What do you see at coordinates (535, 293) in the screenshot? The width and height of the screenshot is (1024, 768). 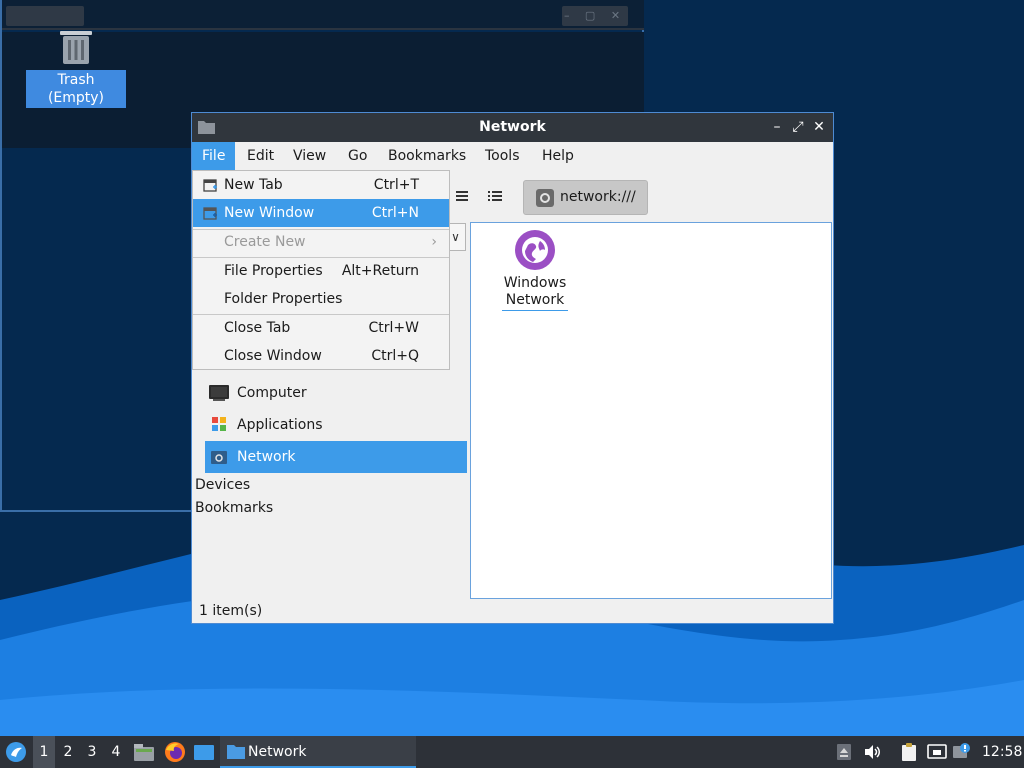 I see `file-item-label: Windows Network` at bounding box center [535, 293].